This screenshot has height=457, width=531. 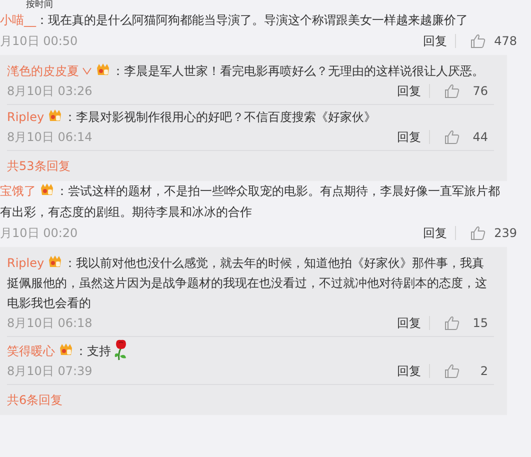 What do you see at coordinates (247, 283) in the screenshot?
I see `reply-text: Ripley ：我以前对他也没什么感觉，就去年的时候，知道他拍《好家伙》那件事，我真挺佩服他的，虽然这片因为是战争题材的我现在也没看过，不过就冲他对待剧本的态度，这电影我也会看的` at bounding box center [247, 283].